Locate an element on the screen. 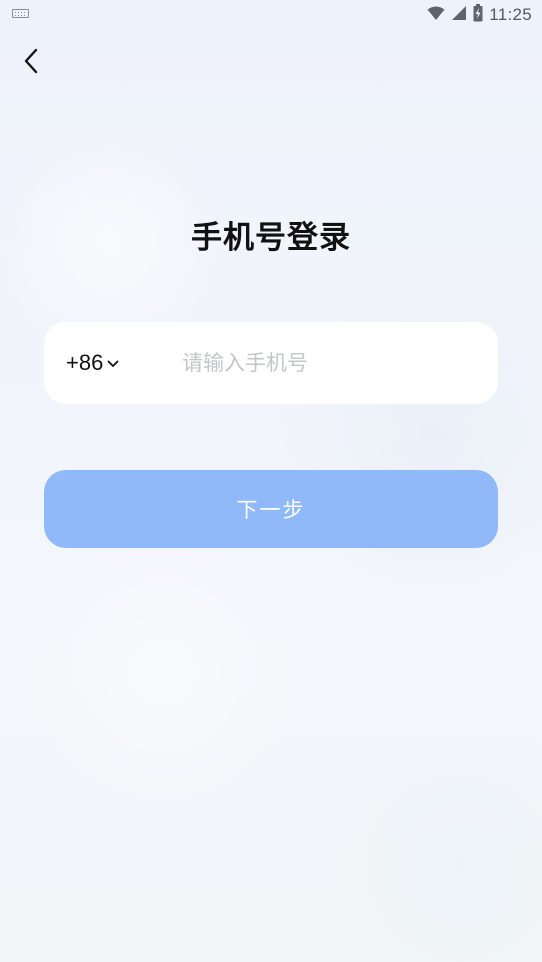 This screenshot has width=542, height=962. status-indicators: 11:25 is located at coordinates (479, 15).